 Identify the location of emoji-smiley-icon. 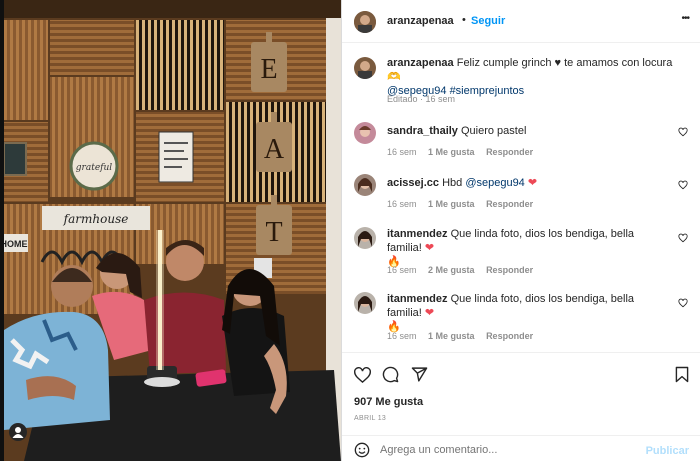
(362, 450).